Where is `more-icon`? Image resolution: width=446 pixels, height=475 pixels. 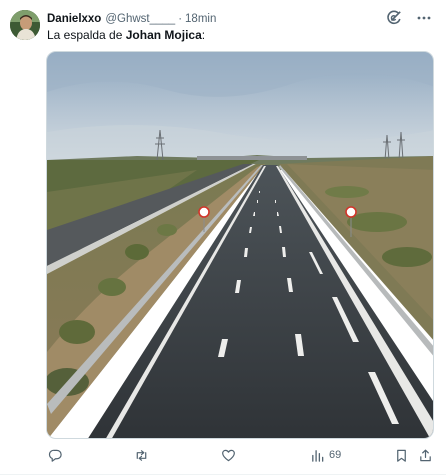 more-icon is located at coordinates (424, 18).